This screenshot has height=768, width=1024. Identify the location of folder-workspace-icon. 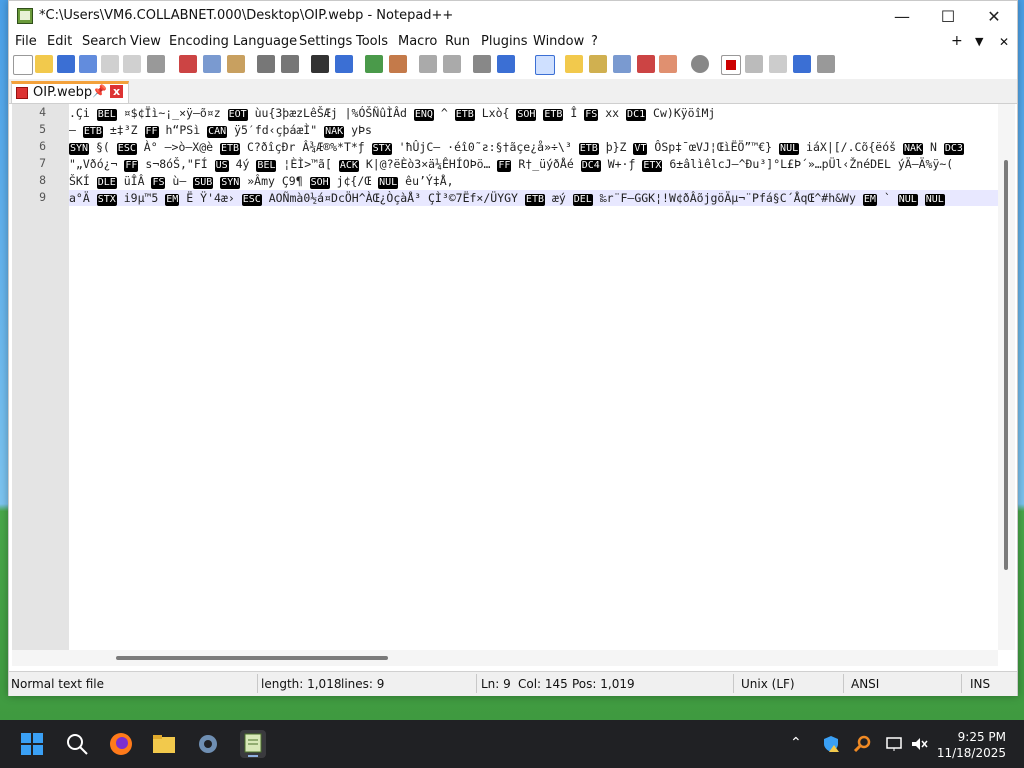
(622, 64).